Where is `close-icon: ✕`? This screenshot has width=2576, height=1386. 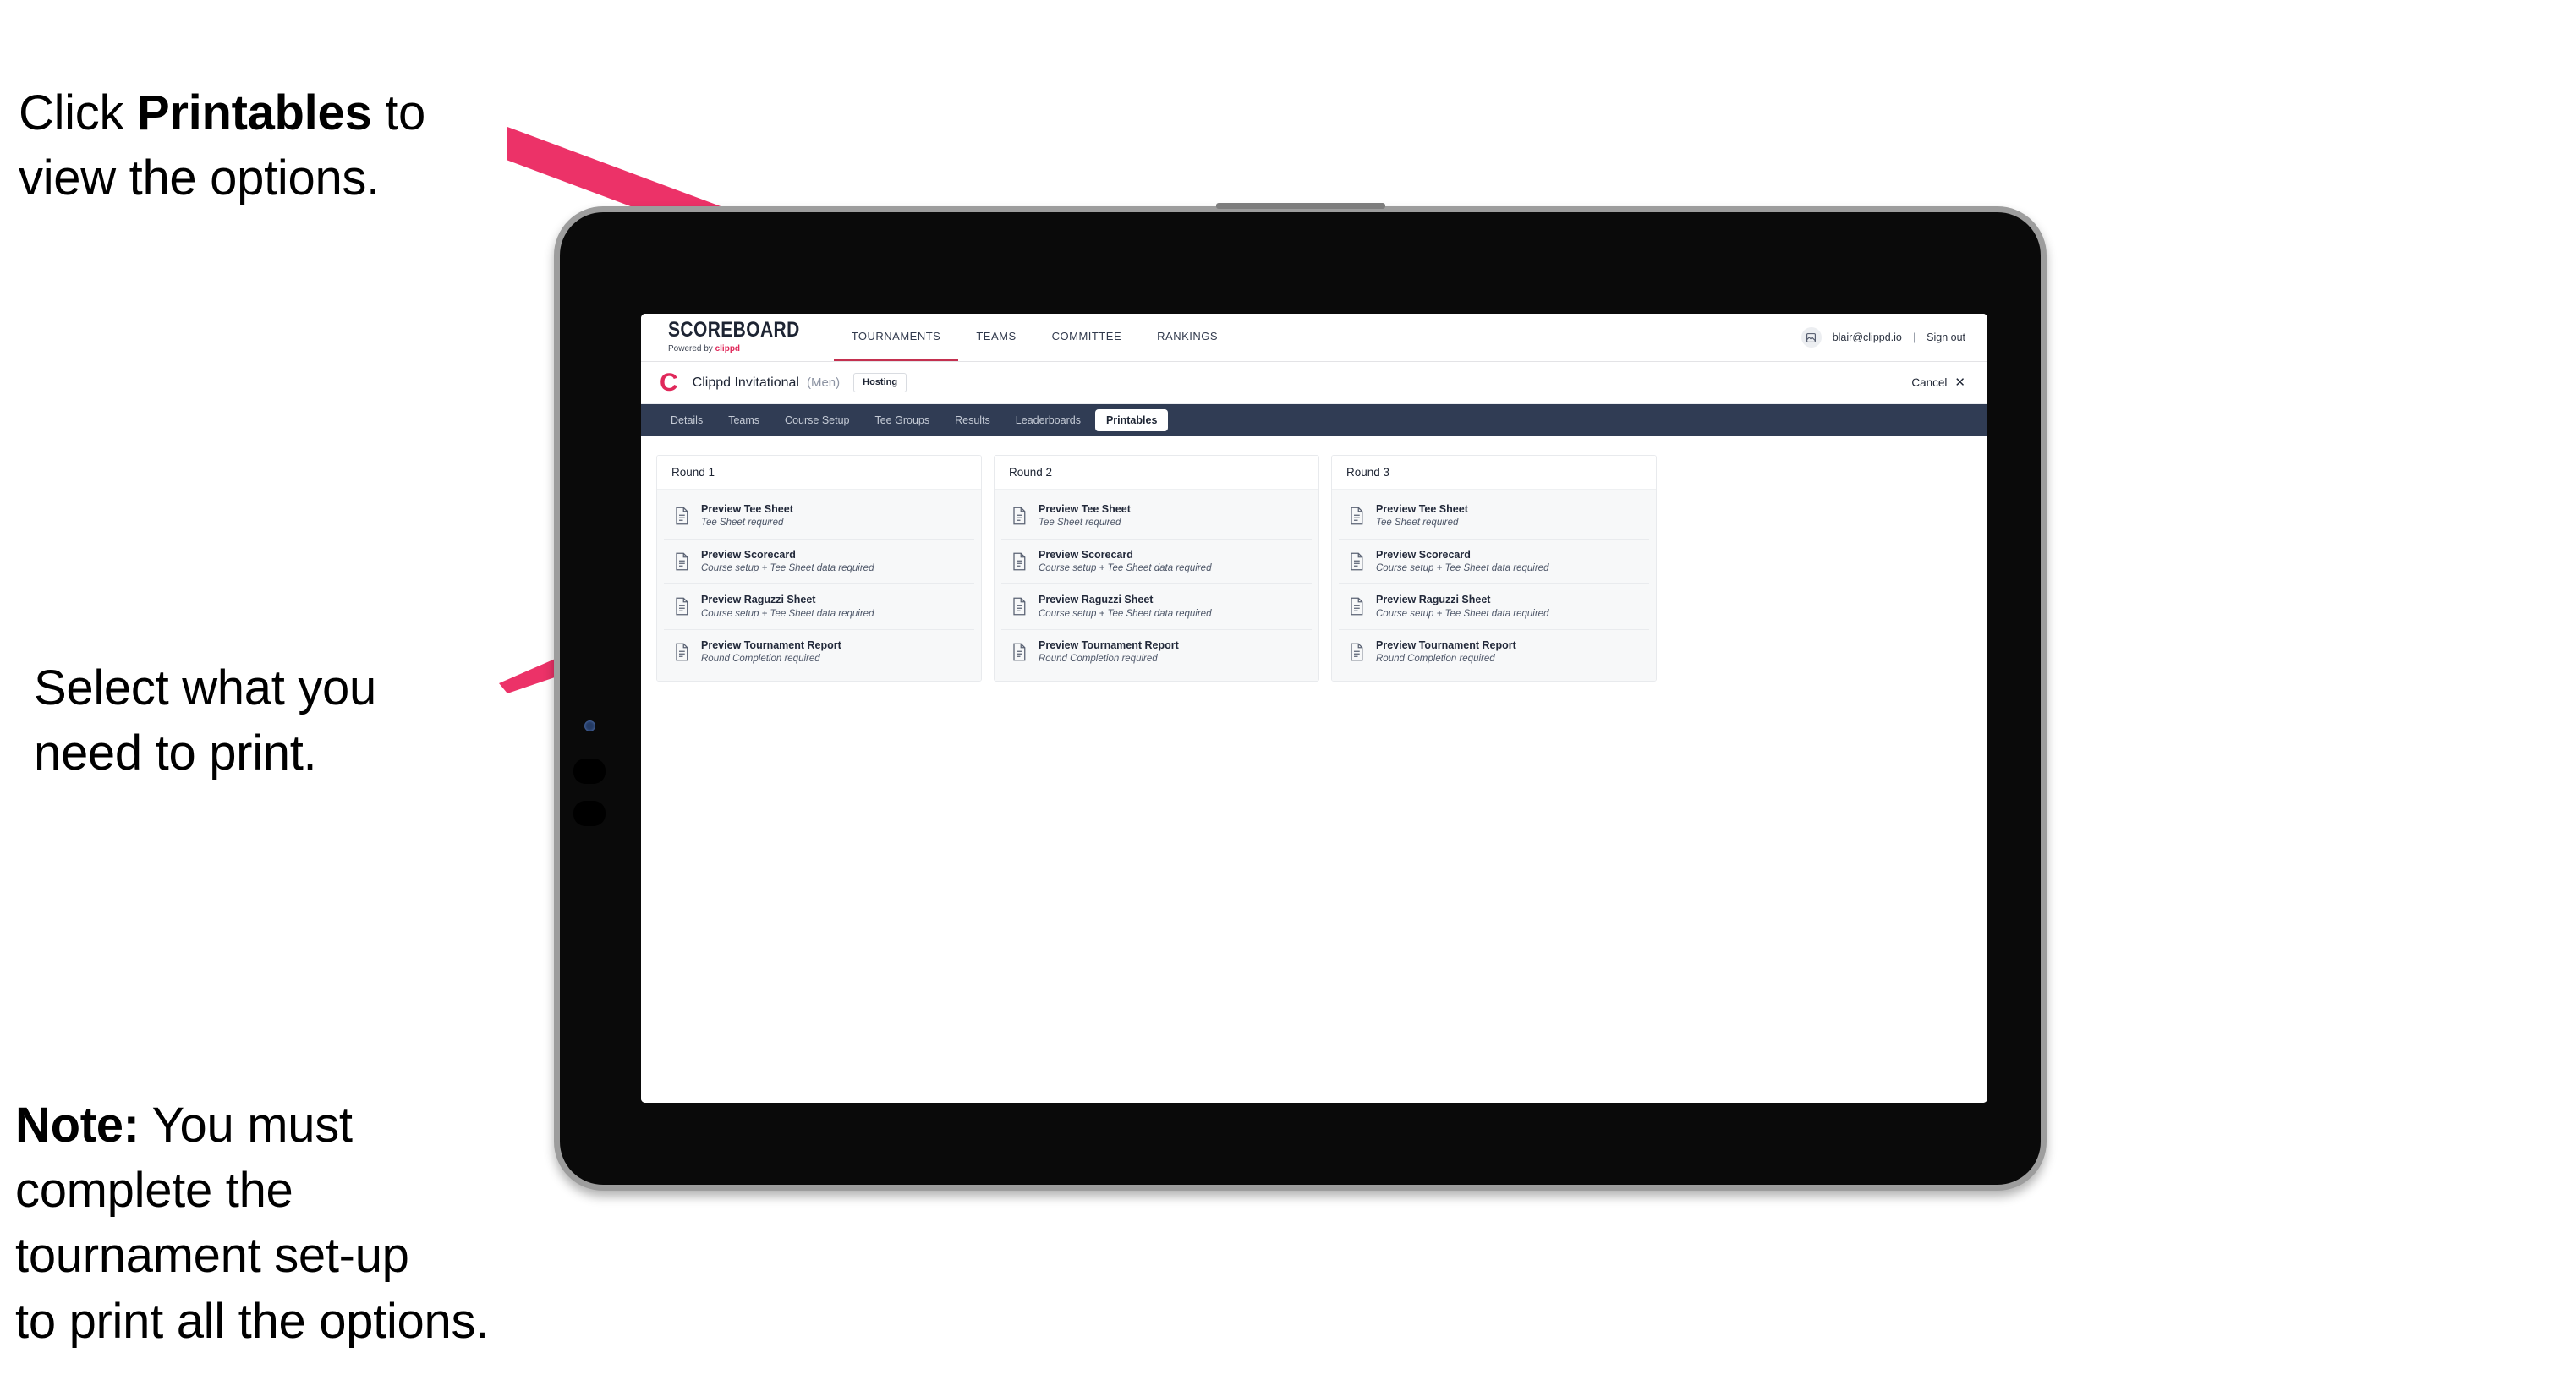
close-icon: ✕ is located at coordinates (1959, 382).